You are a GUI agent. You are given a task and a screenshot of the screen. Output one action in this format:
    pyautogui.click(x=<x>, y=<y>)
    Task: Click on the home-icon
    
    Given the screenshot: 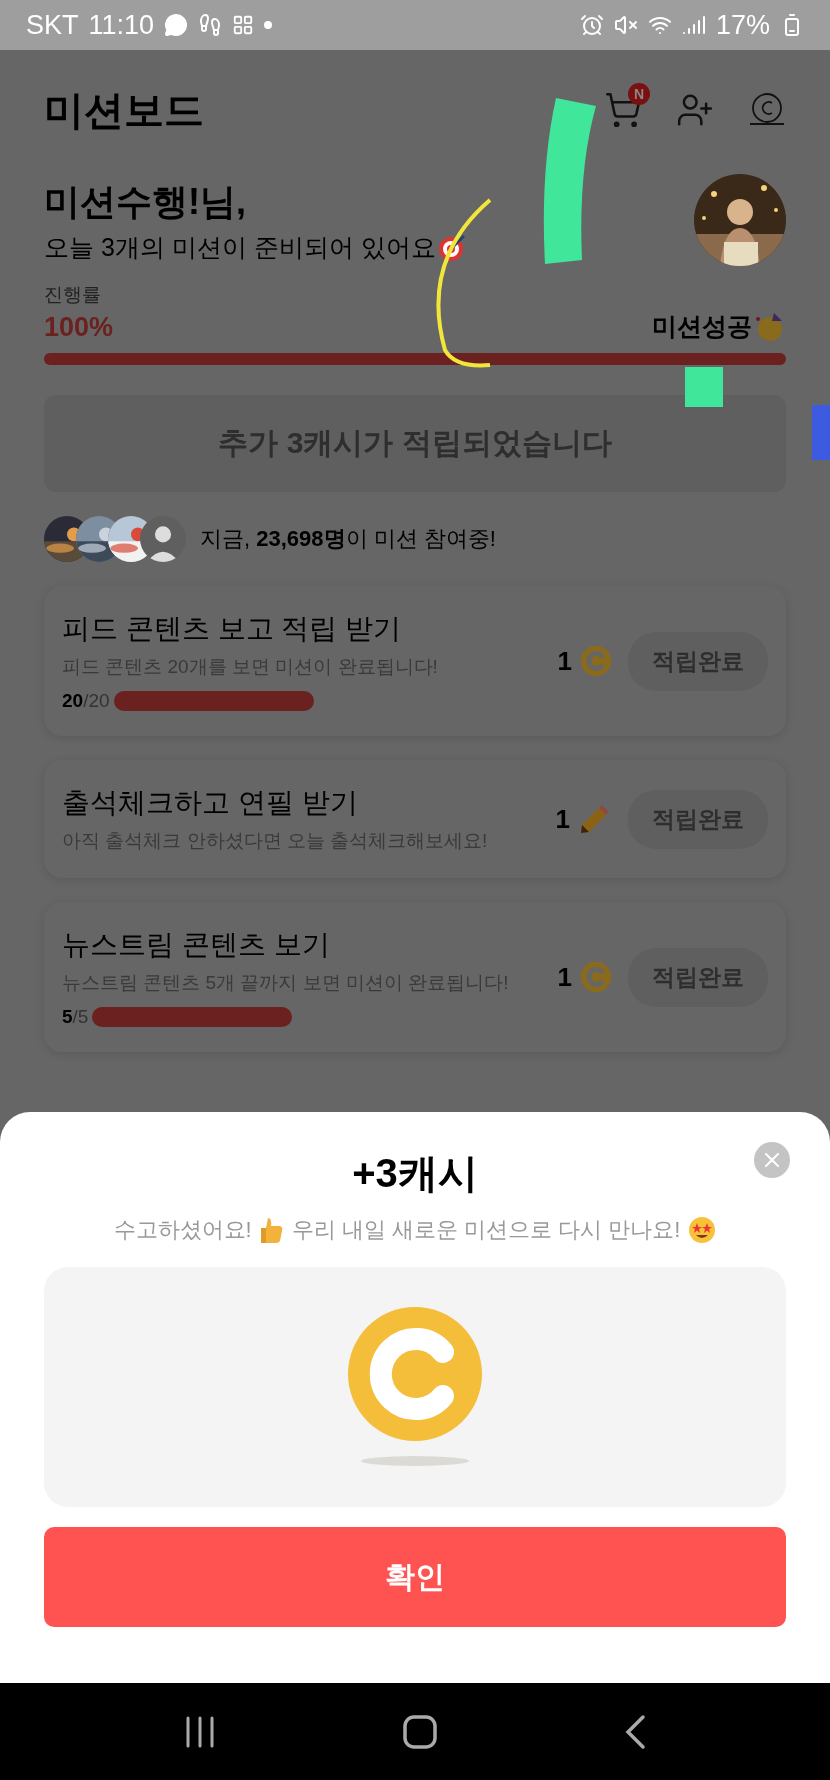 What is the action you would take?
    pyautogui.click(x=420, y=1731)
    